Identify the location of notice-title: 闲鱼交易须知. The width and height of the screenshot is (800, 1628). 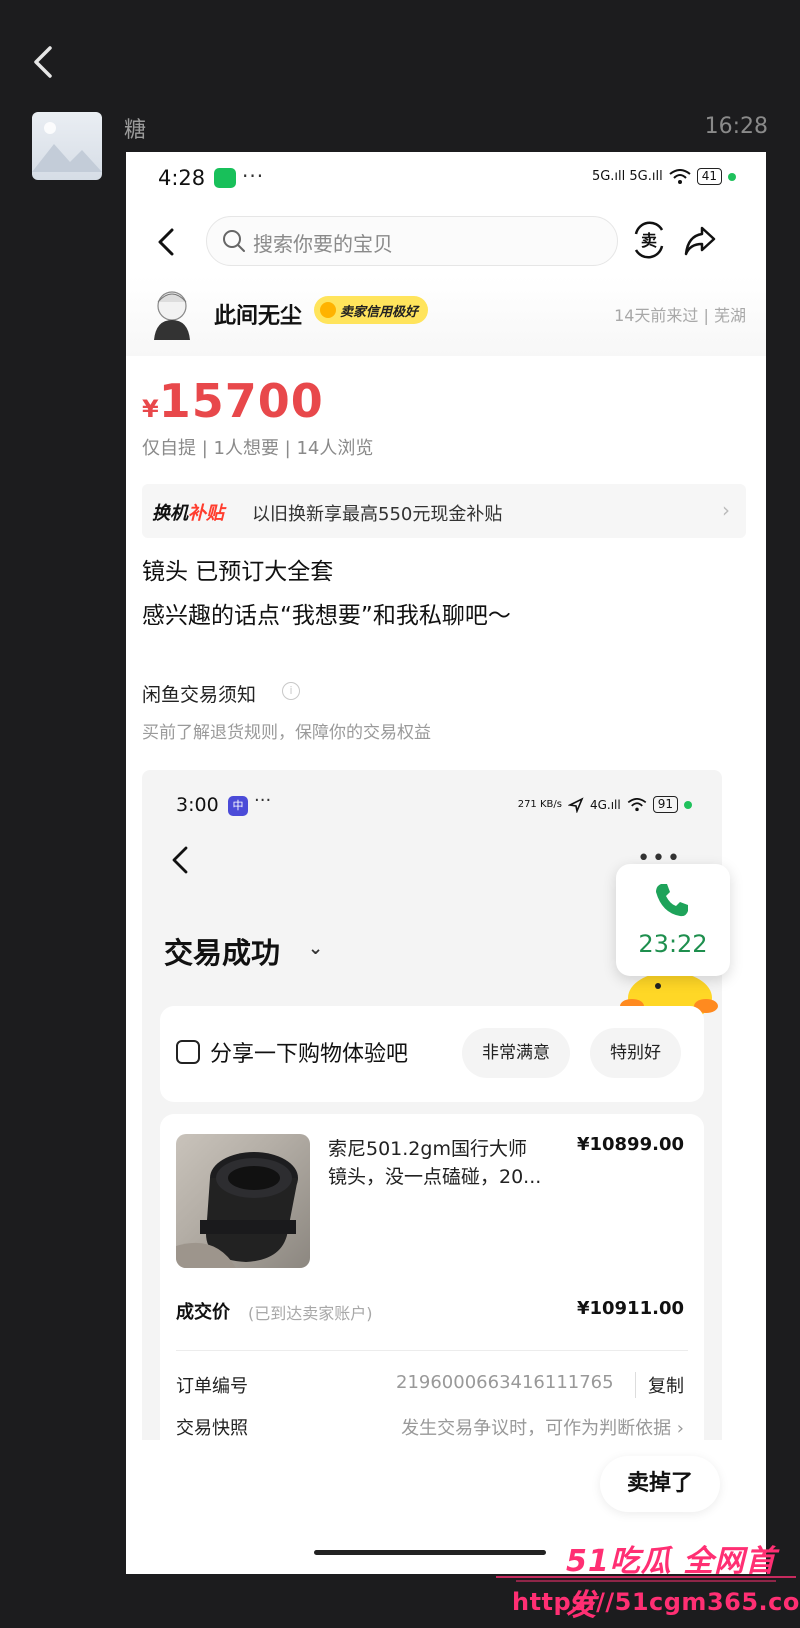
(199, 693).